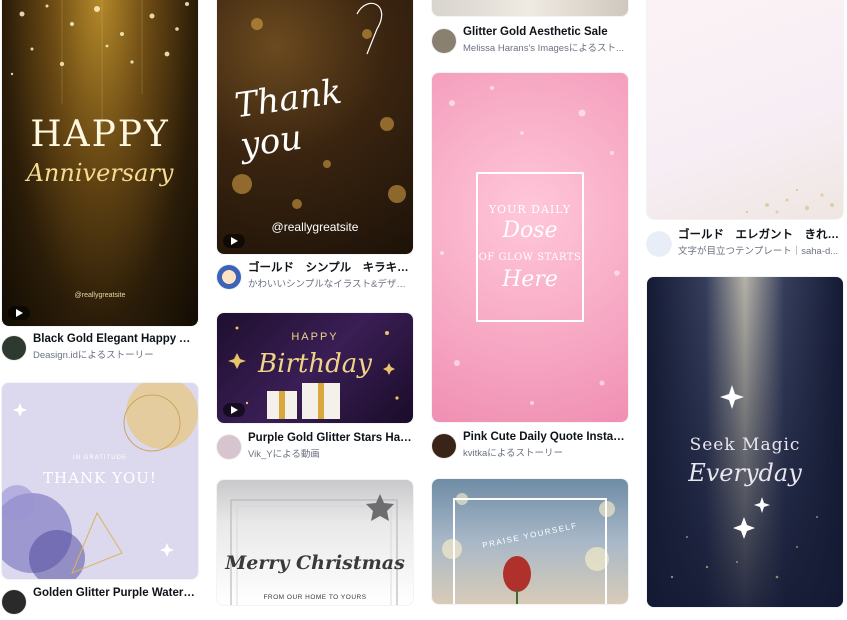 This screenshot has height=620, width=847. I want to click on star-icon, so click(380, 507).